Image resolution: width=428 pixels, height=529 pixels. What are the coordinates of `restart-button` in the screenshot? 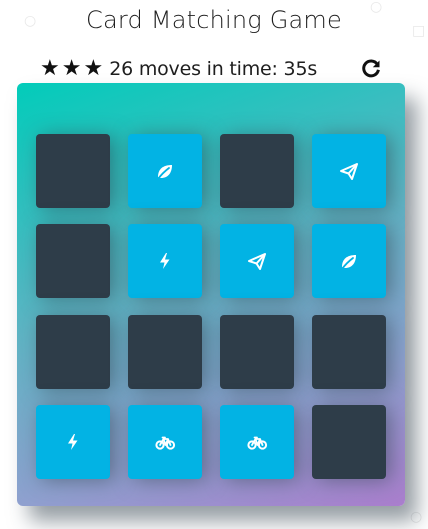 It's located at (371, 69).